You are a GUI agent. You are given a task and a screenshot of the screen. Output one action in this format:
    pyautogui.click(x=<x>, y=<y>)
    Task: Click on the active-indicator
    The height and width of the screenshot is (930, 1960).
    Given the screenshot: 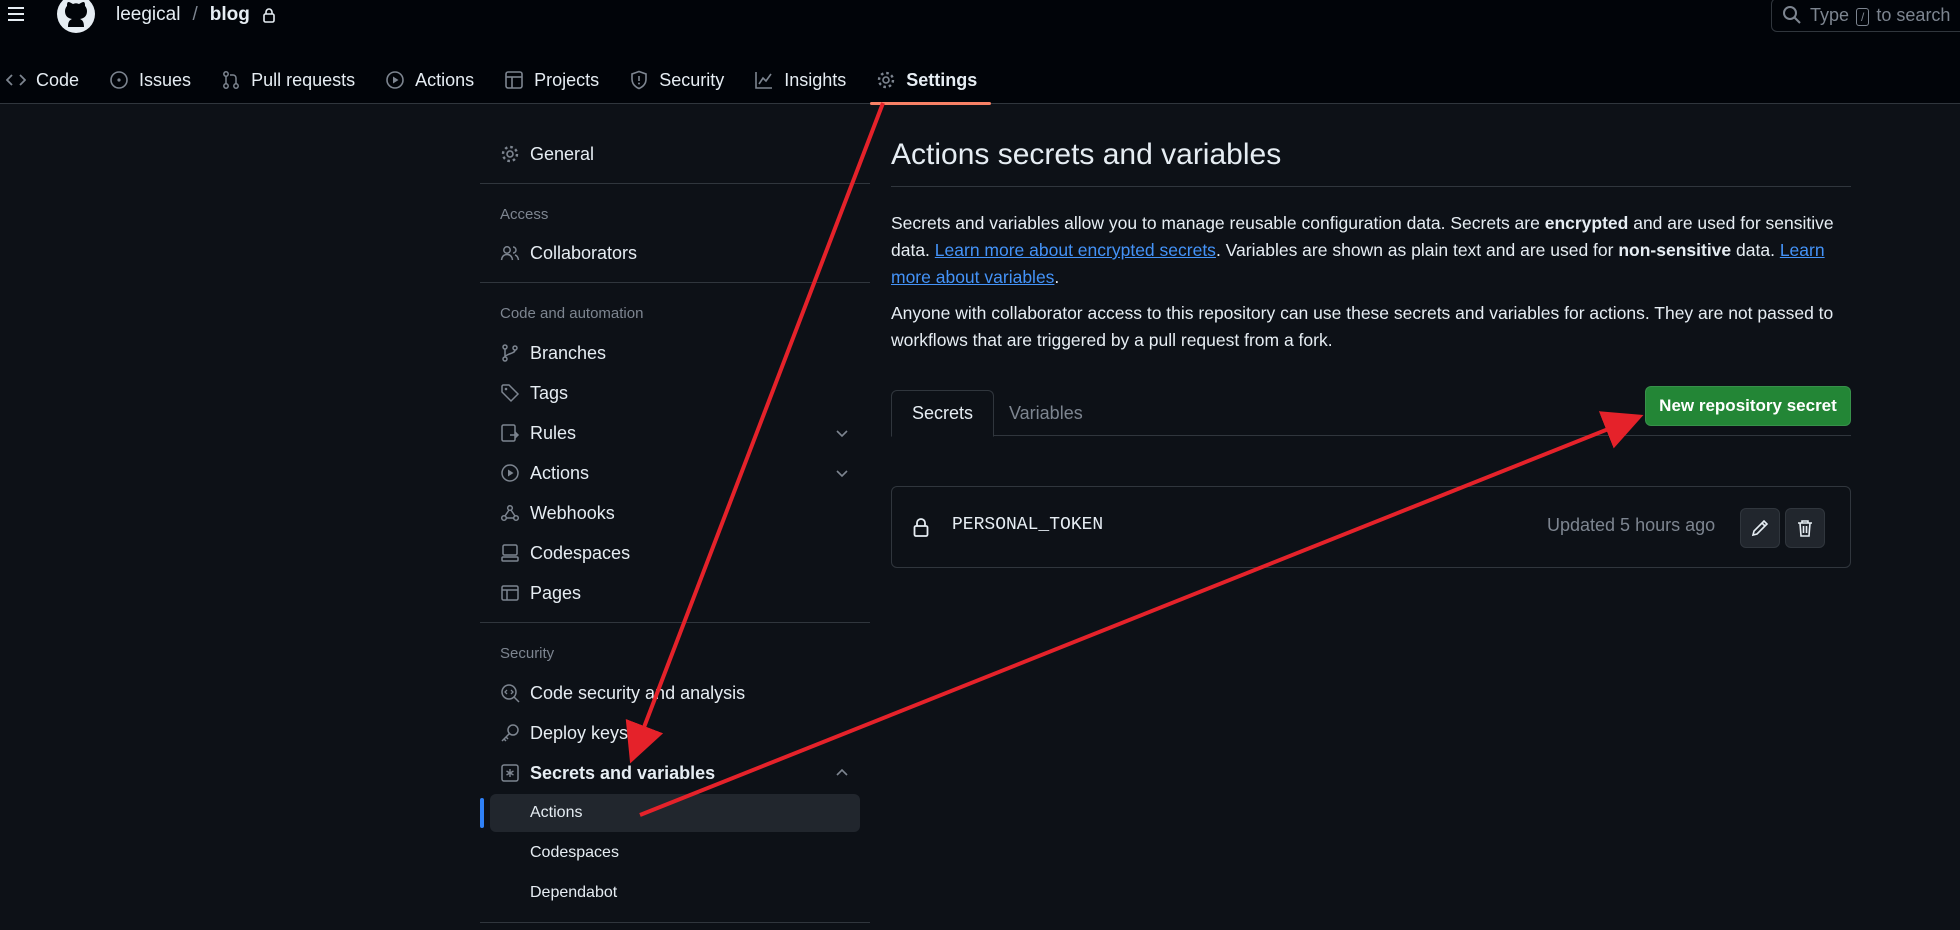 What is the action you would take?
    pyautogui.click(x=482, y=813)
    